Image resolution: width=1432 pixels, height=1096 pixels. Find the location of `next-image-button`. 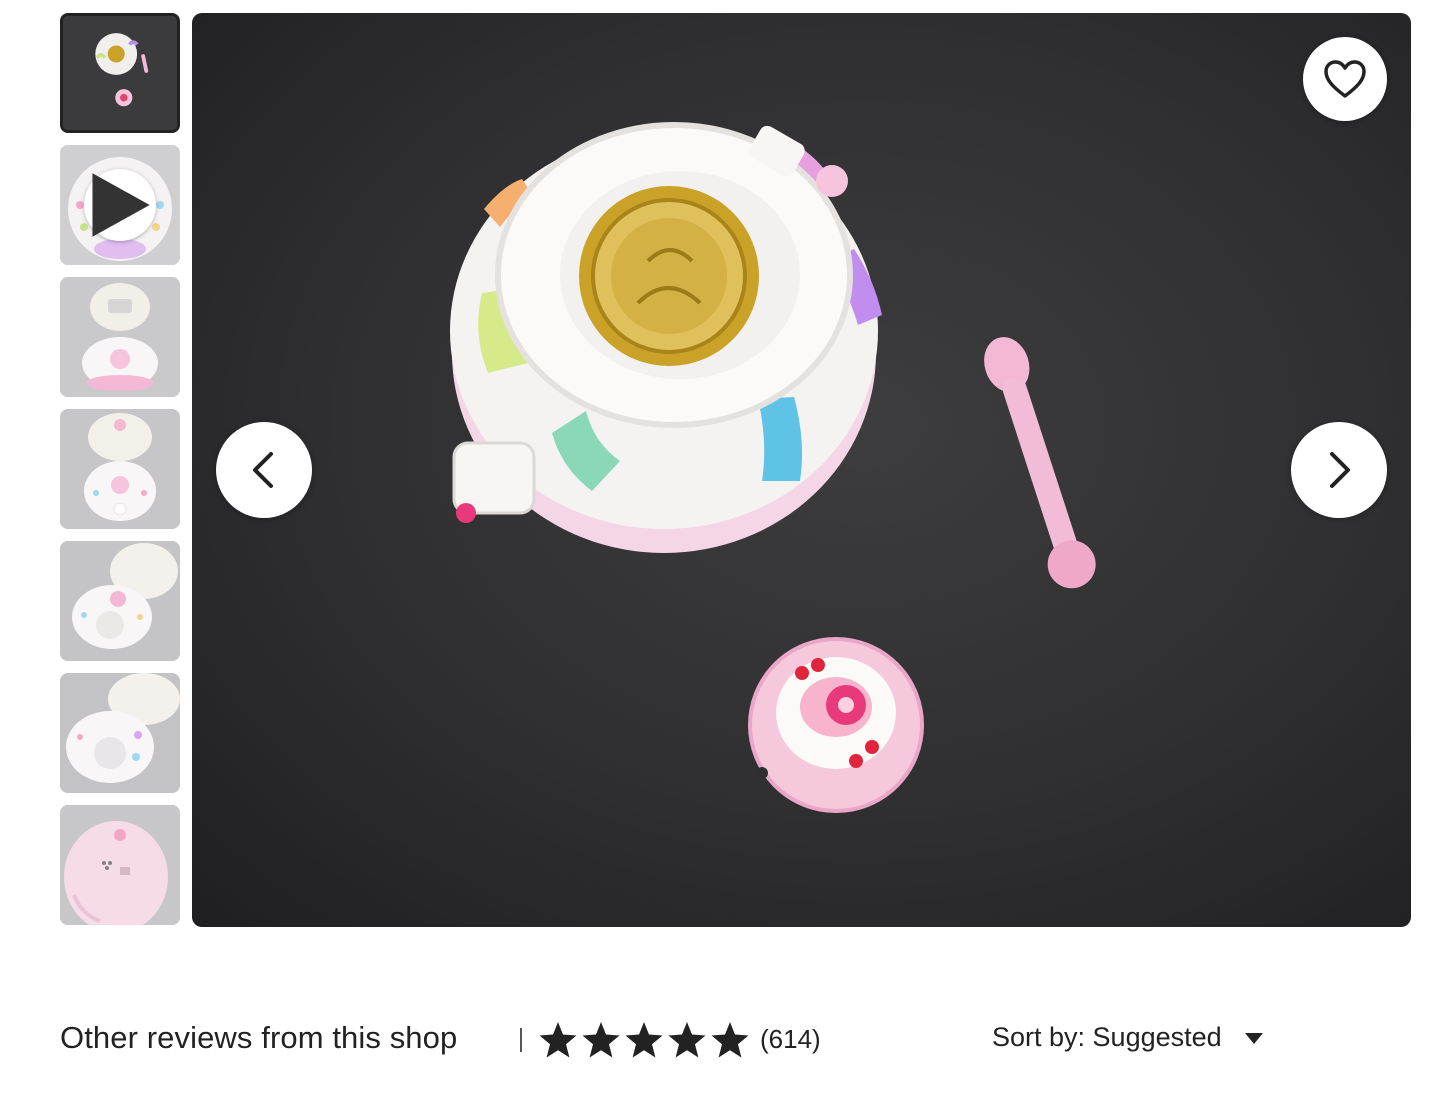

next-image-button is located at coordinates (1339, 470).